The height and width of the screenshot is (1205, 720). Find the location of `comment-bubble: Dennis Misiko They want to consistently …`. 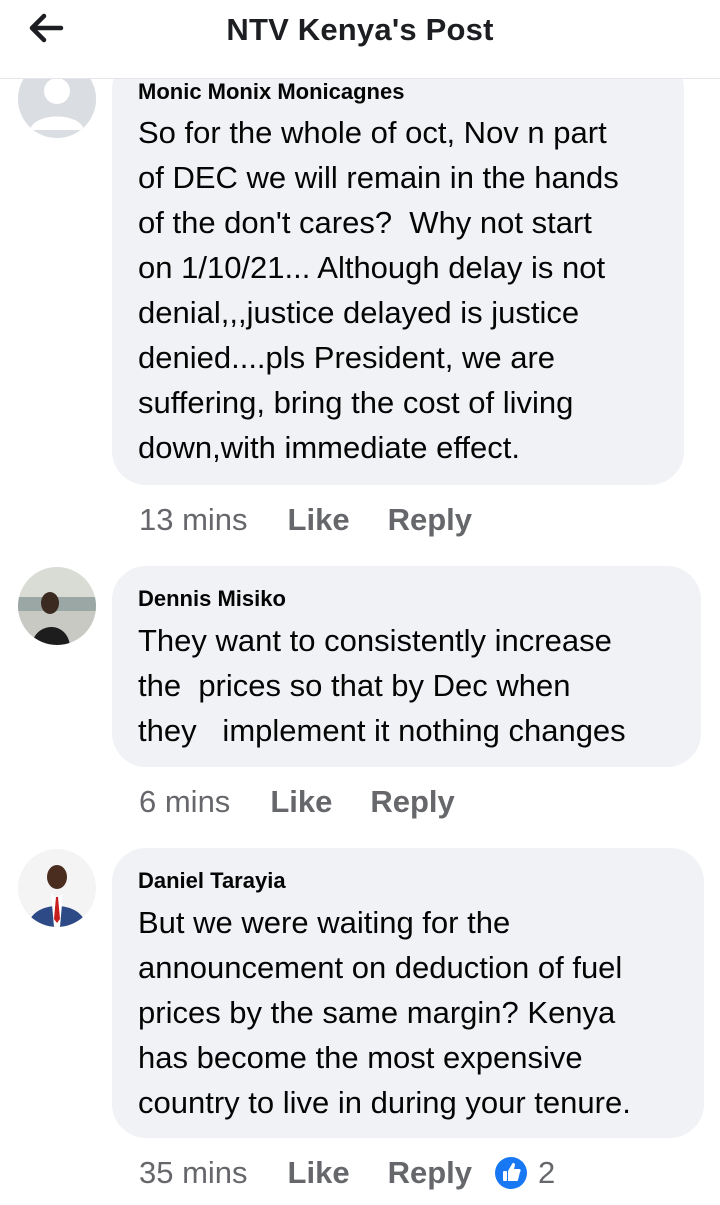

comment-bubble: Dennis Misiko They want to consistently … is located at coordinates (406, 666).